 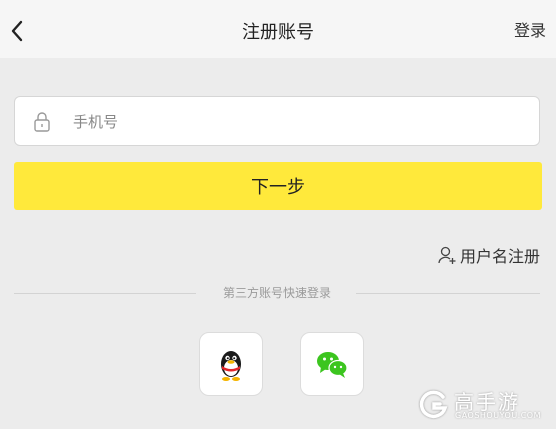 I want to click on wechat-login-button, so click(x=332, y=364).